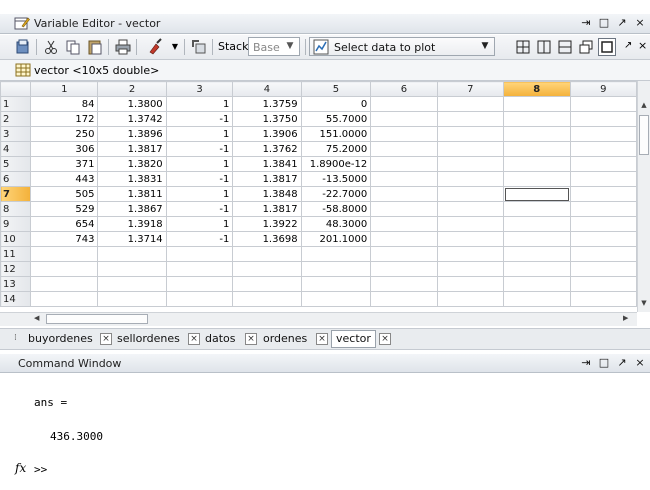 This screenshot has height=490, width=650. Describe the element at coordinates (132, 119) in the screenshot. I see `table-cell: 1.3742` at that location.